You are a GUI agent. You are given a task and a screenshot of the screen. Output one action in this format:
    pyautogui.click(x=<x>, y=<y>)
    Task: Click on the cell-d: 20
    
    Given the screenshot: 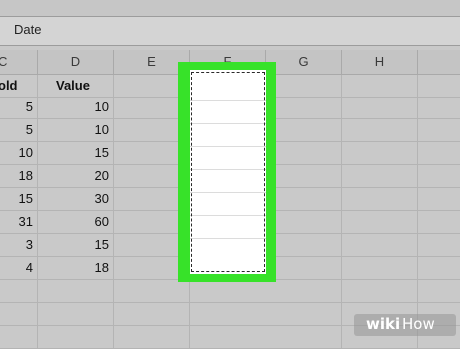 What is the action you would take?
    pyautogui.click(x=76, y=176)
    